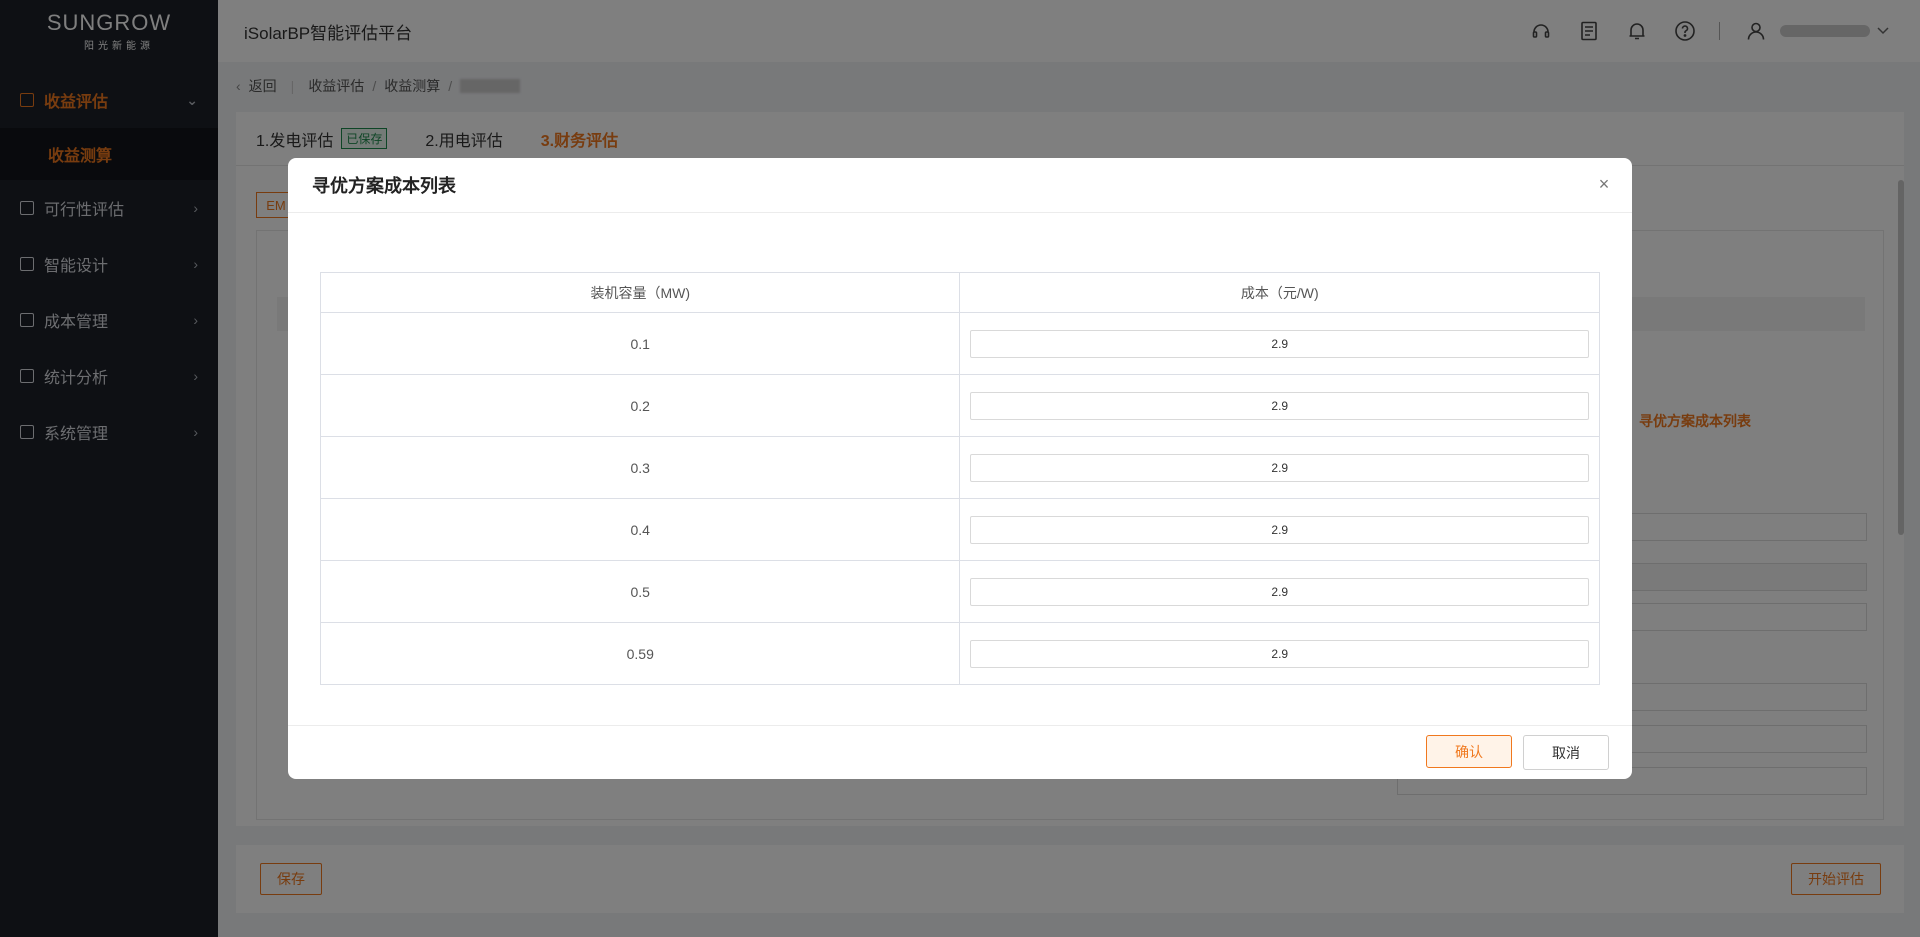 The height and width of the screenshot is (937, 1920). Describe the element at coordinates (640, 529) in the screenshot. I see `capacity-cell: 0.4` at that location.